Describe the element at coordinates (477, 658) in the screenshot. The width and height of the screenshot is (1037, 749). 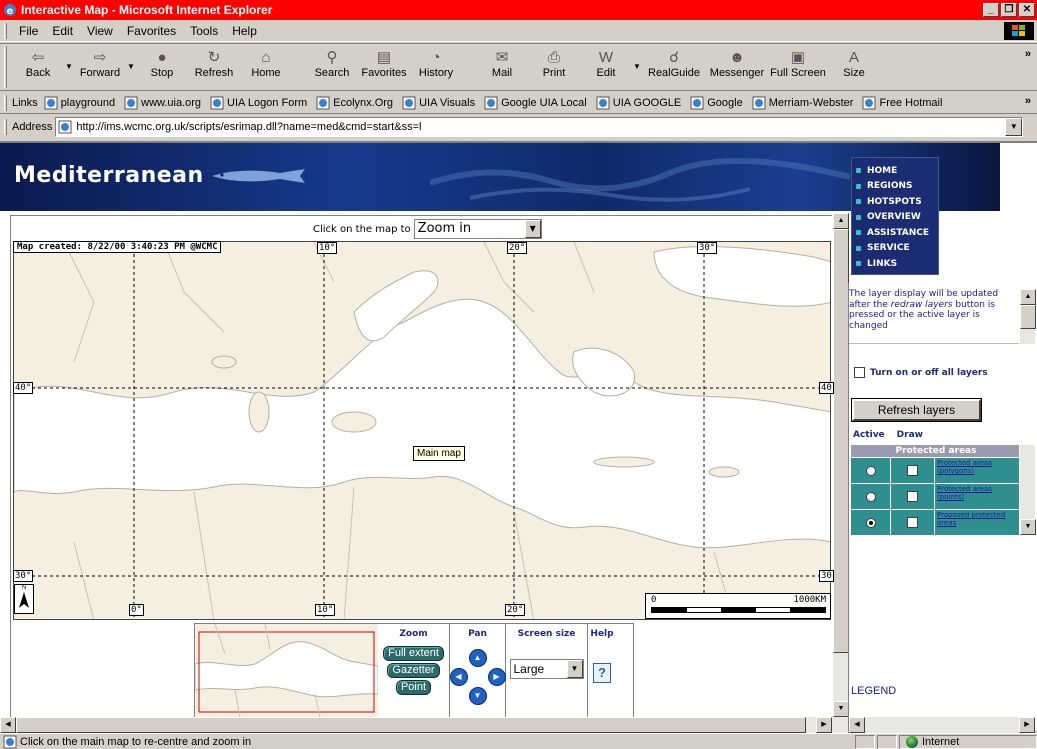
I see `pan-up-icon: ▲` at that location.